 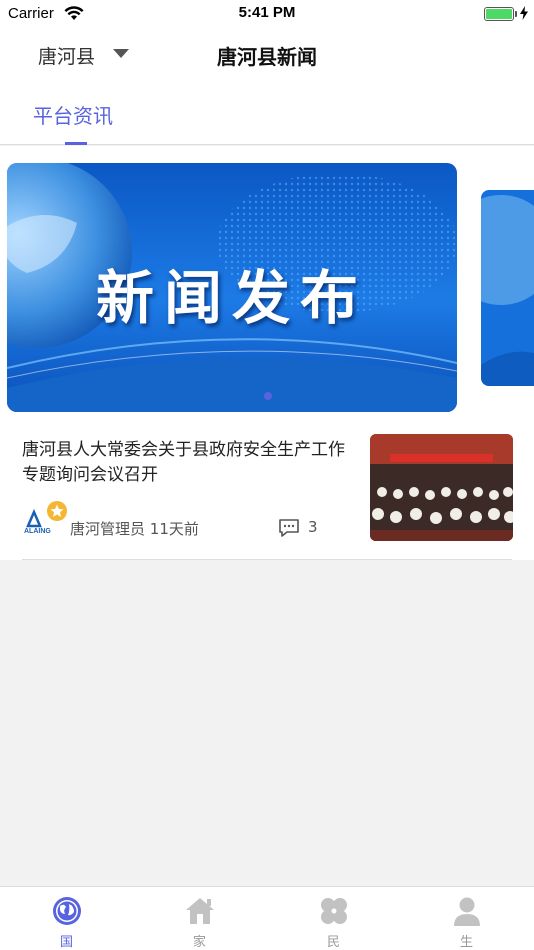 I want to click on tab-active-indicator, so click(x=76, y=143).